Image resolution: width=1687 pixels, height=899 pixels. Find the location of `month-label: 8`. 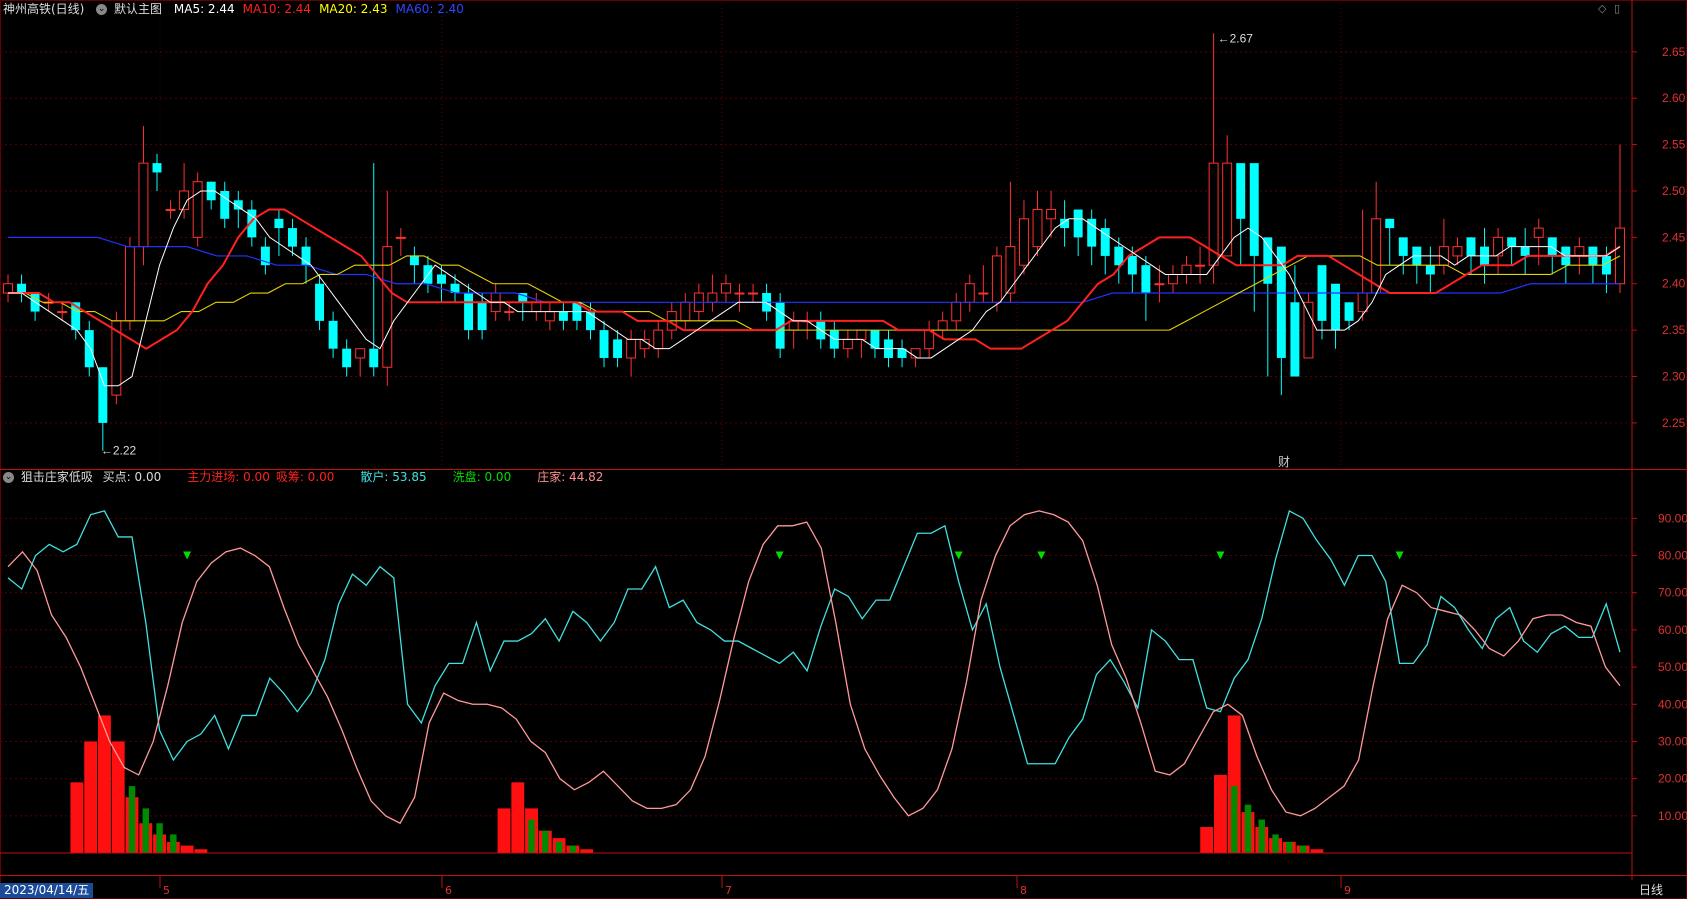

month-label: 8 is located at coordinates (1023, 890).